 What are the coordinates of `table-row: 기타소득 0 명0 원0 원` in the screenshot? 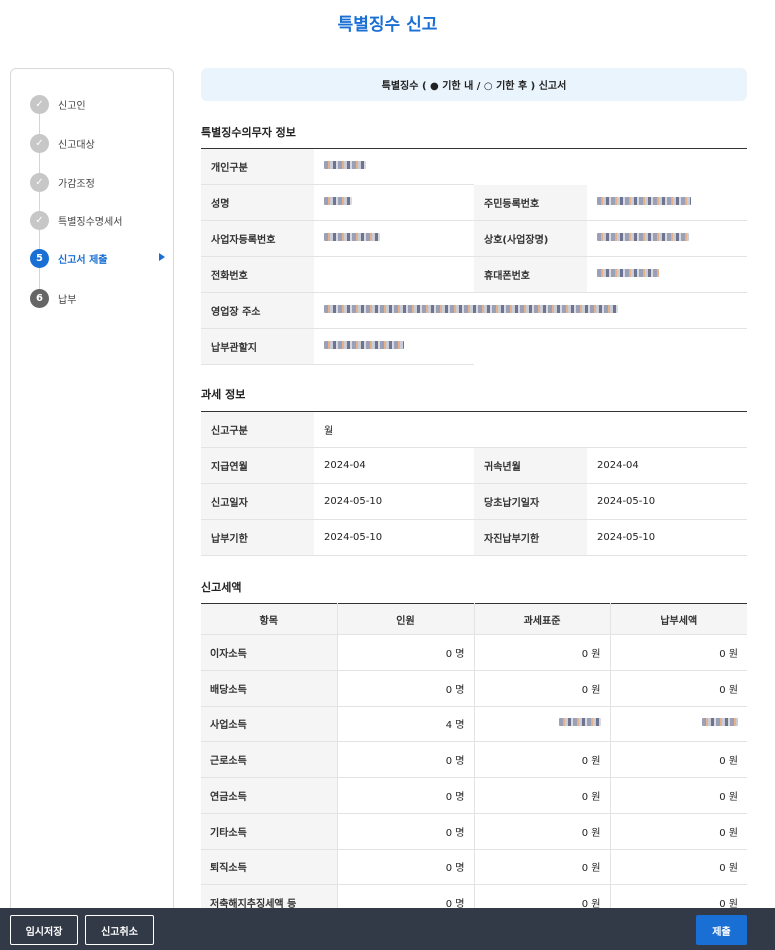 It's located at (474, 831).